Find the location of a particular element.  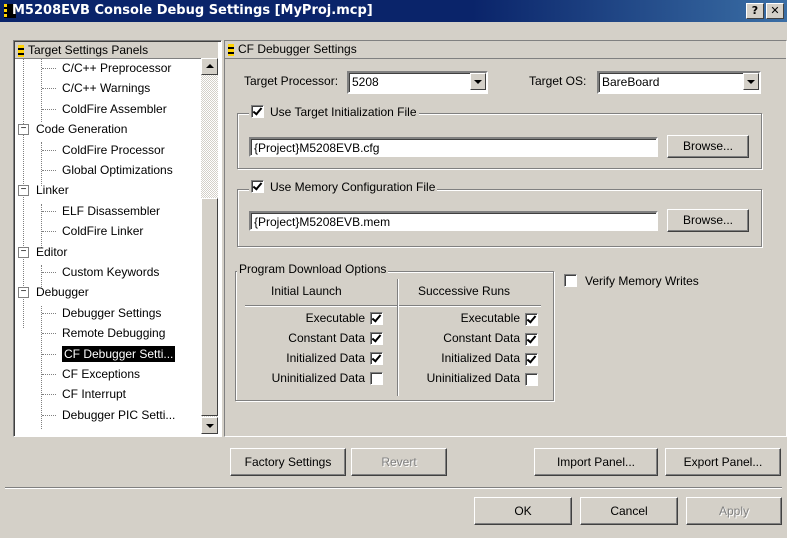

tree-item: ColdFire Linker is located at coordinates (93, 231).